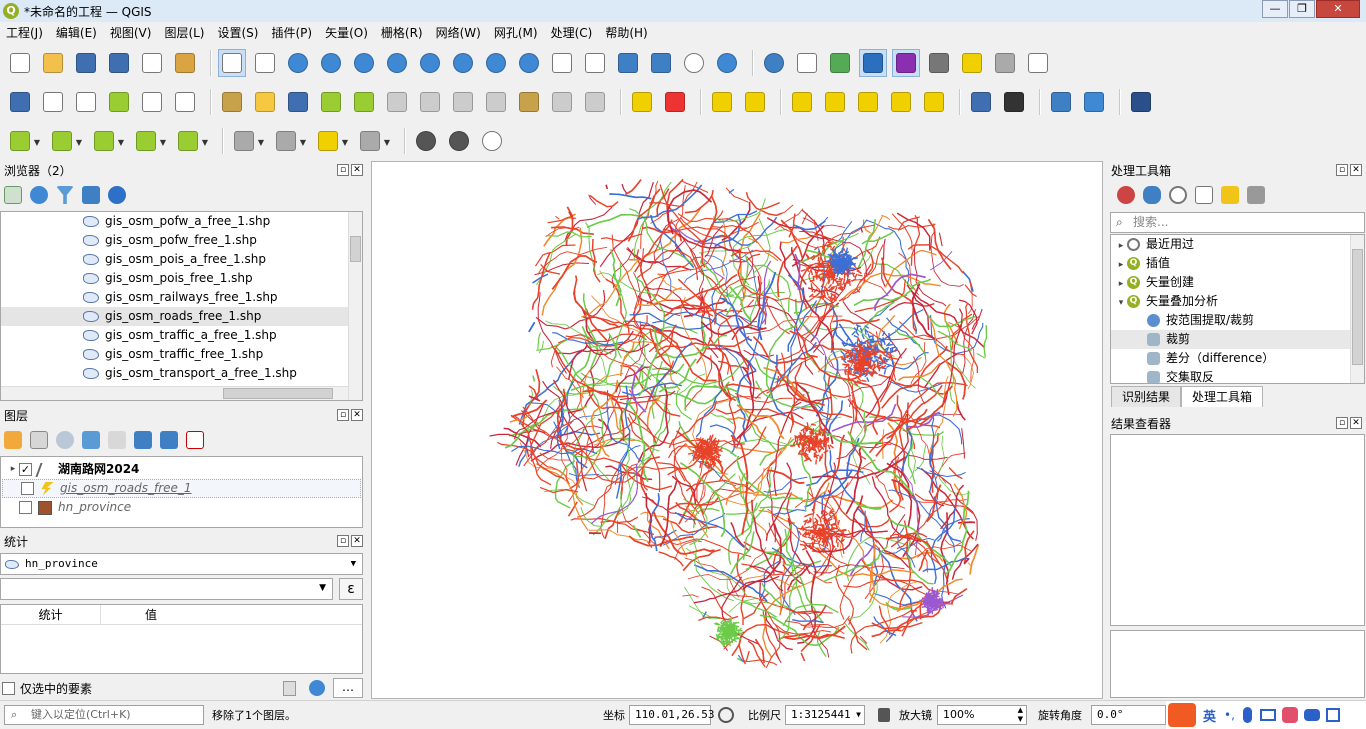 This screenshot has width=1366, height=729. What do you see at coordinates (91, 440) in the screenshot?
I see `filter-legend-icon` at bounding box center [91, 440].